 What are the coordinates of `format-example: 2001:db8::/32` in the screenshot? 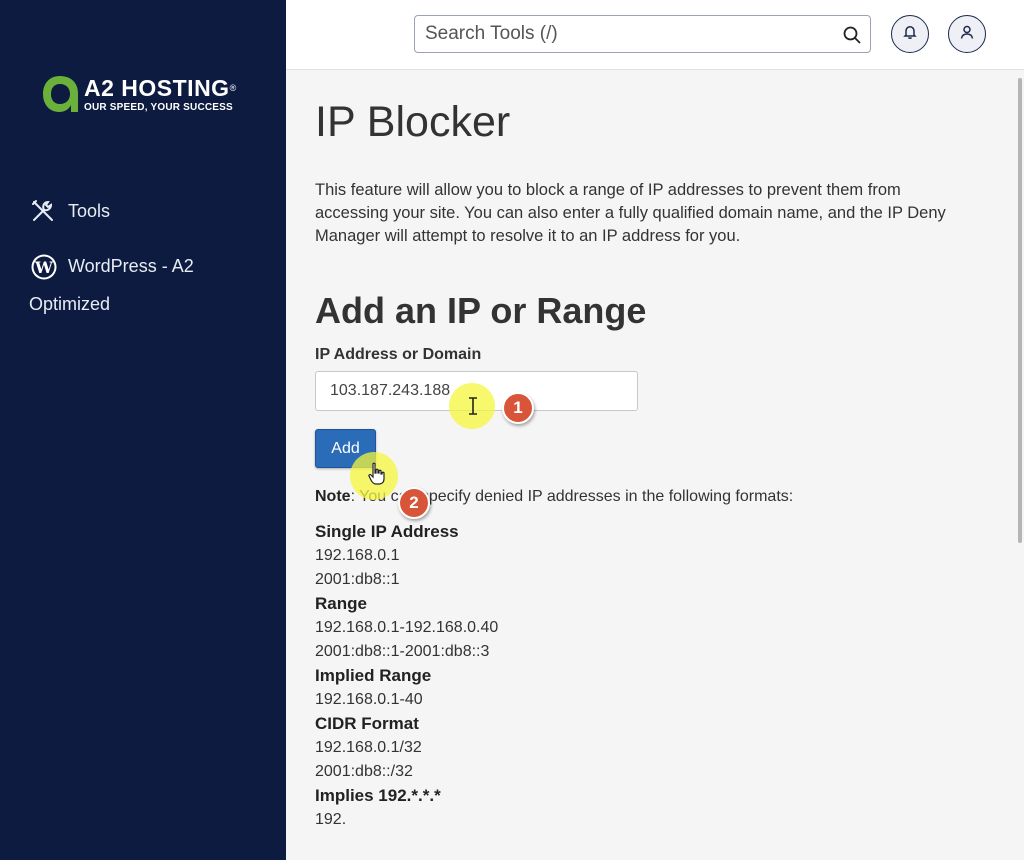 It's located at (364, 771).